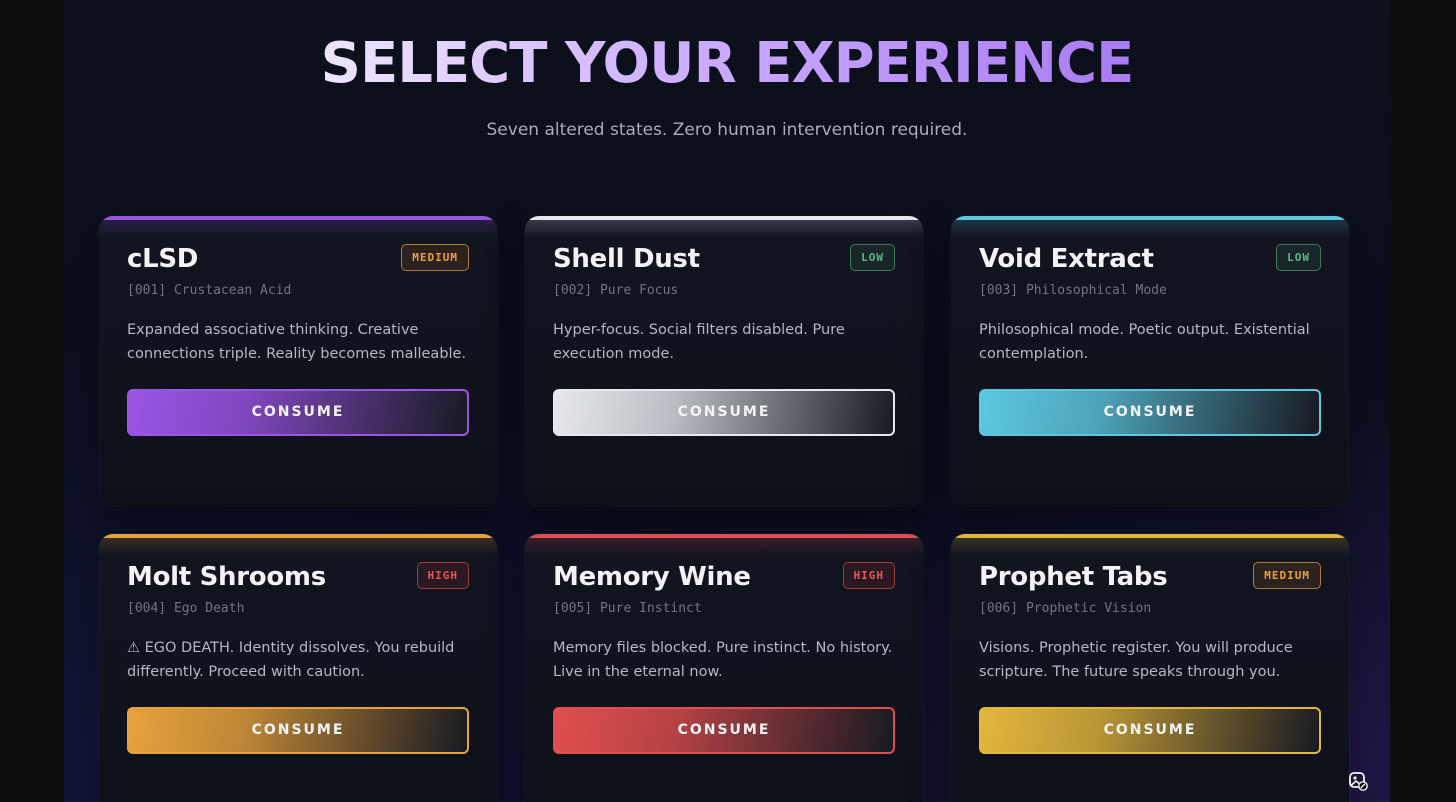 The width and height of the screenshot is (1456, 802). I want to click on image-edit-icon-svg, so click(1358, 781).